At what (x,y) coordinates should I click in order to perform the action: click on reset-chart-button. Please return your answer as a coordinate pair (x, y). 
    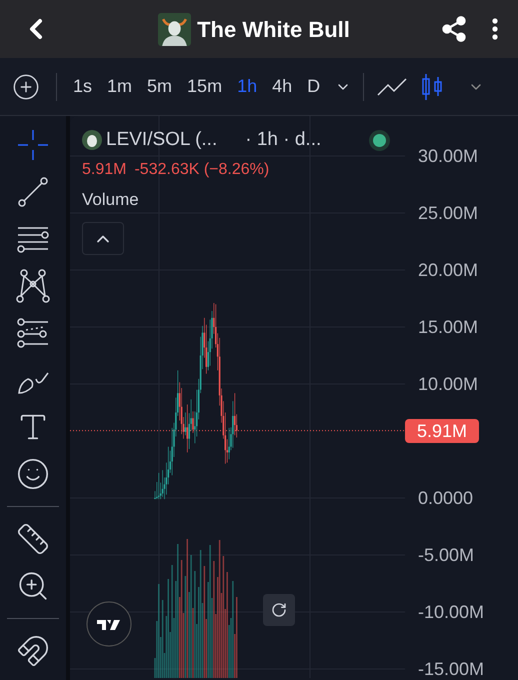
    Looking at the image, I should click on (279, 610).